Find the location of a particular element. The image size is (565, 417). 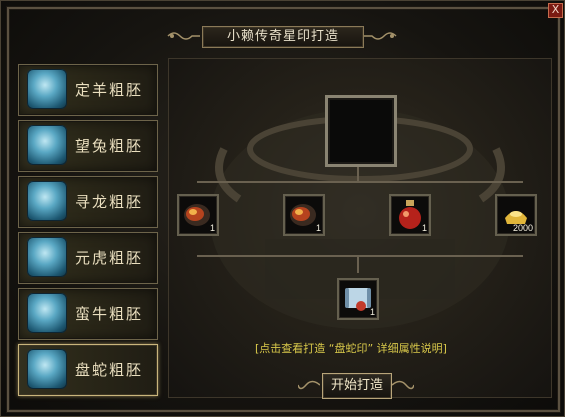

result-slot: 1 is located at coordinates (358, 299).